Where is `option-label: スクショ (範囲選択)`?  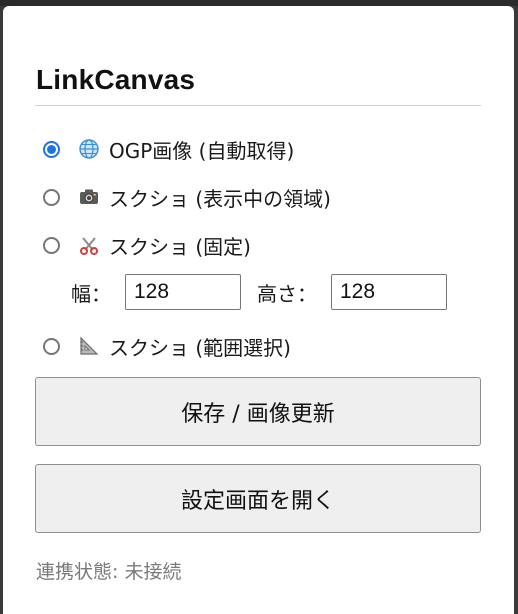 option-label: スクショ (範囲選択) is located at coordinates (200, 347).